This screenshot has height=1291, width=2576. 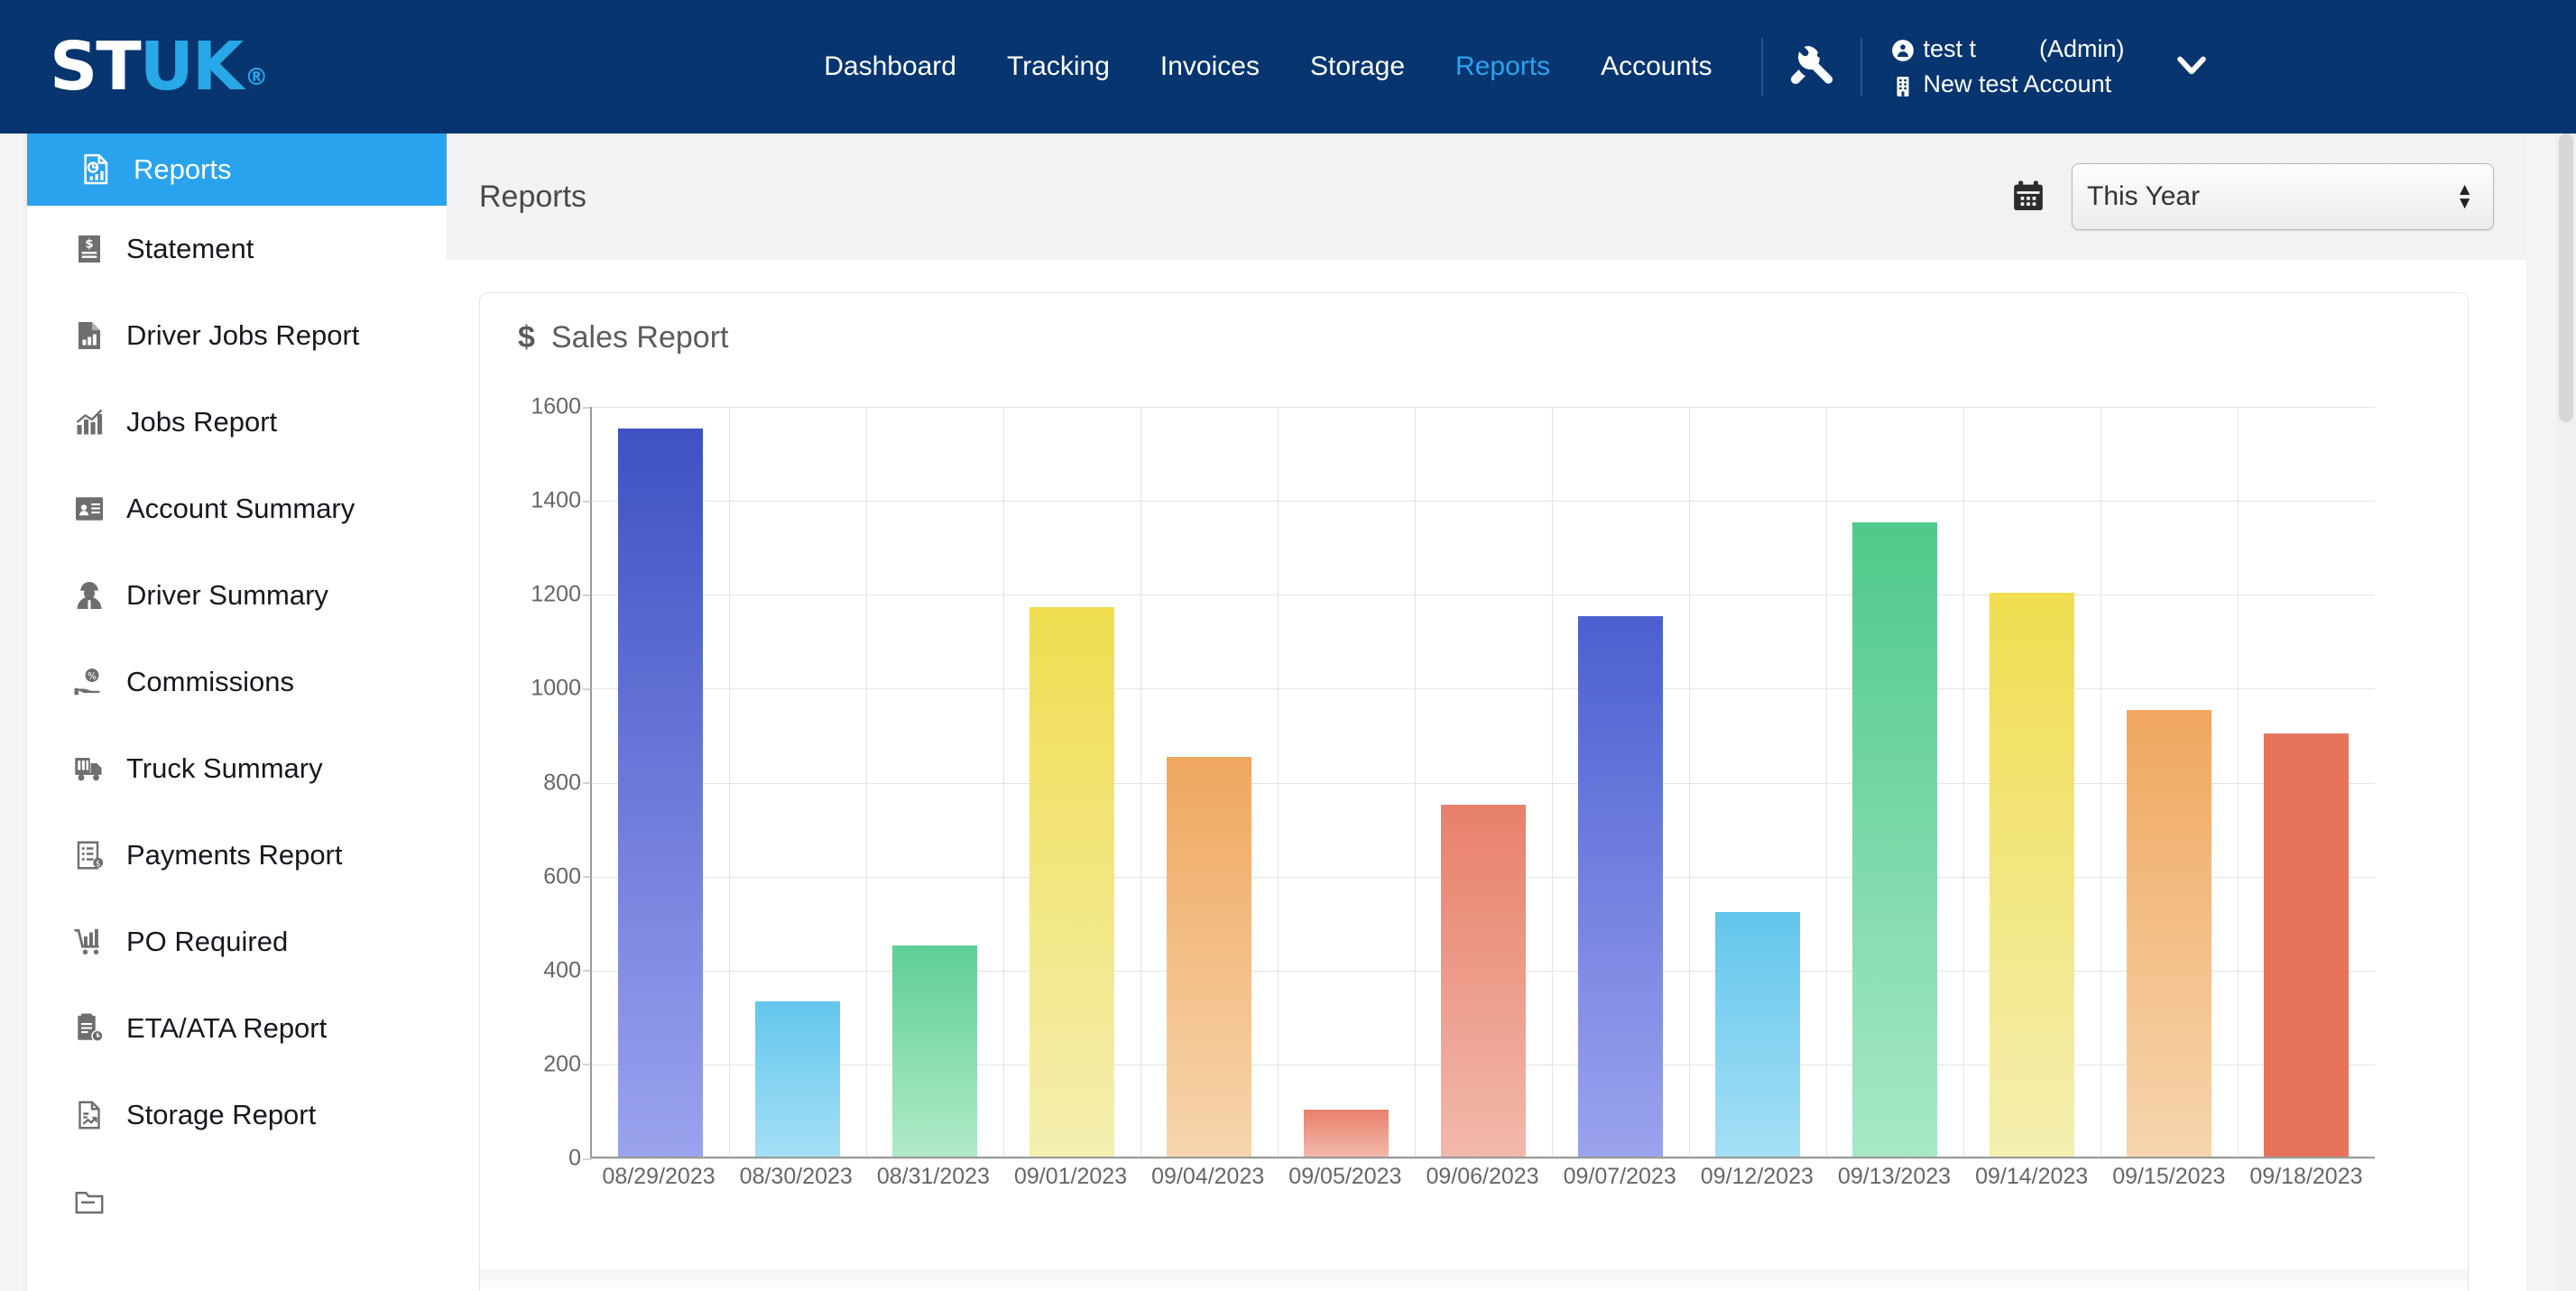 I want to click on page-header: Reports This Year ▲ ▼, so click(x=1486, y=197).